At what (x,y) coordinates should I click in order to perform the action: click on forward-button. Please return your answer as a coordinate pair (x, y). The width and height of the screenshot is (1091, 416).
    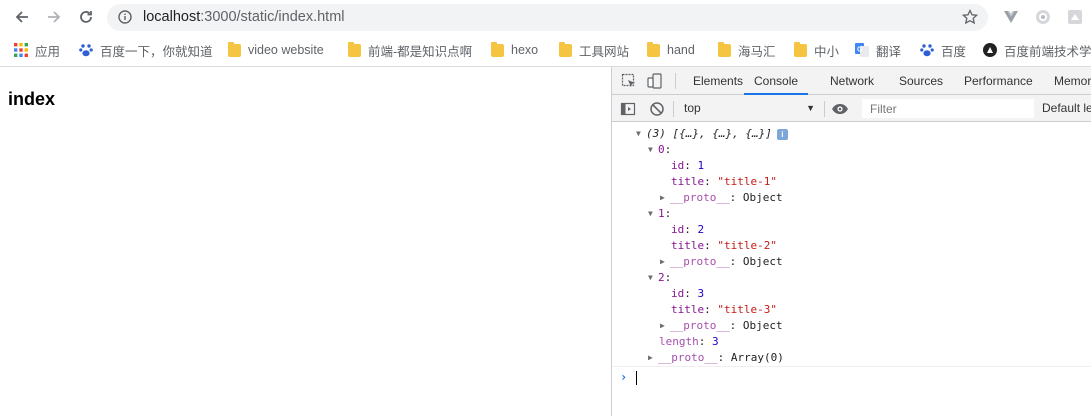
    Looking at the image, I should click on (54, 17).